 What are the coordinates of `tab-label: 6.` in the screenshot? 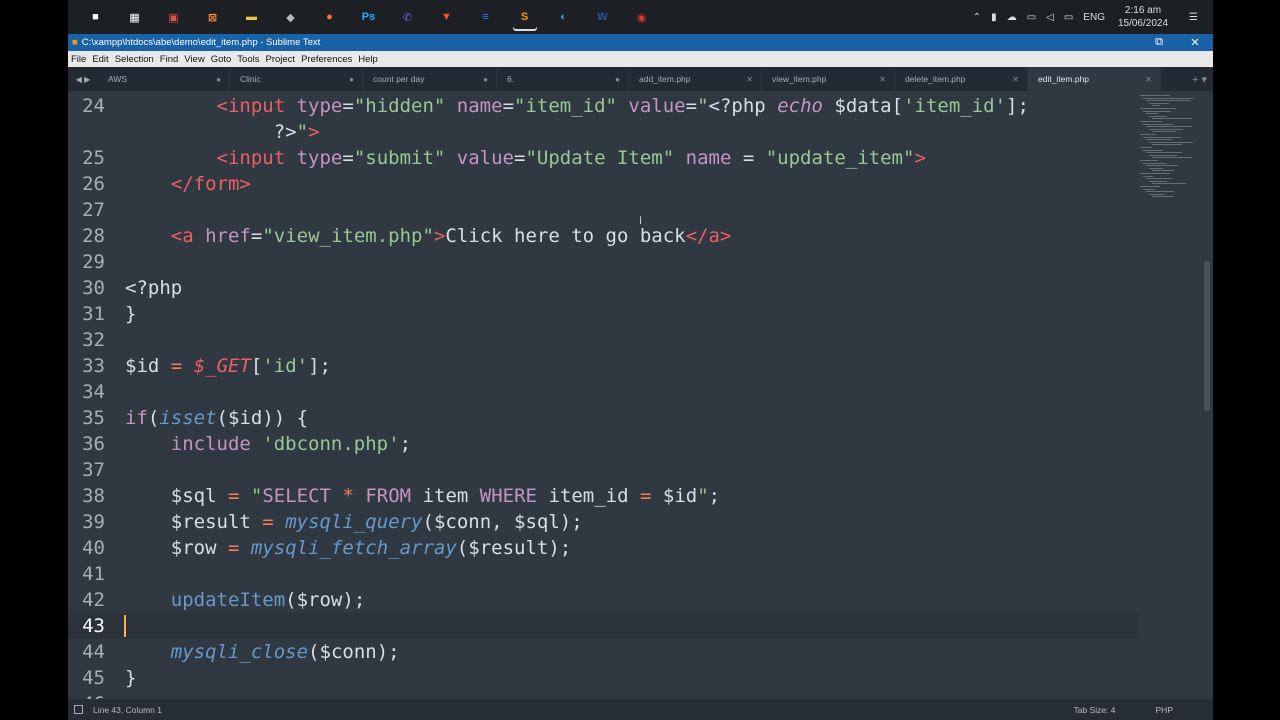 It's located at (511, 79).